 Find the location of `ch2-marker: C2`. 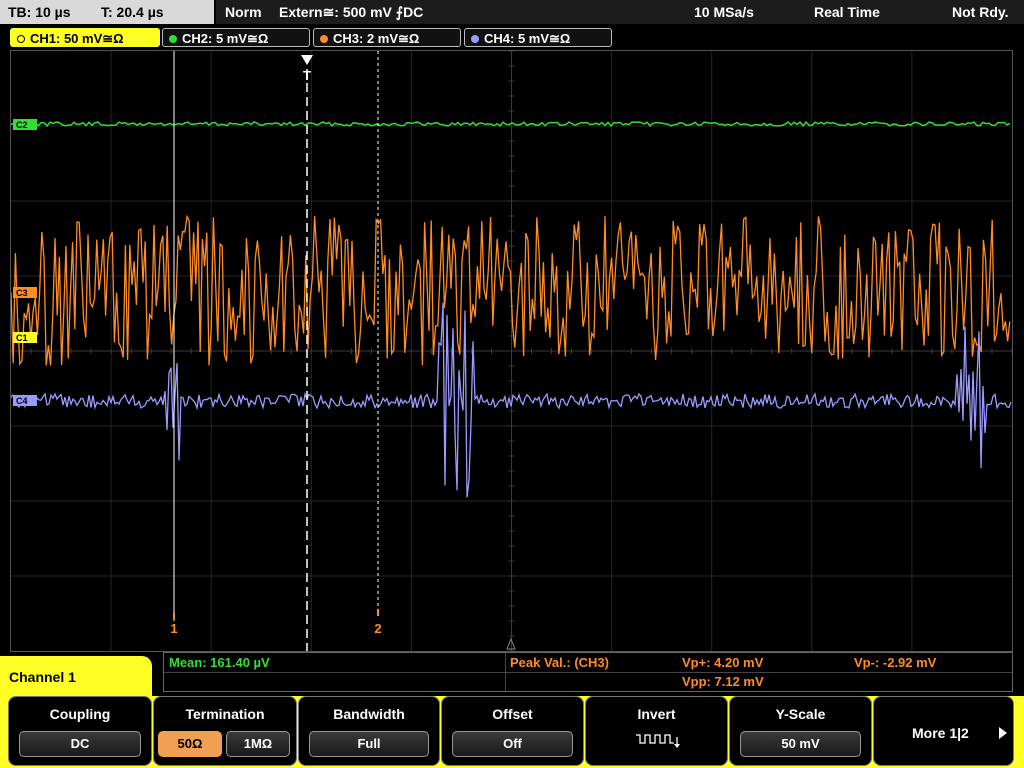

ch2-marker: C2 is located at coordinates (25, 124).